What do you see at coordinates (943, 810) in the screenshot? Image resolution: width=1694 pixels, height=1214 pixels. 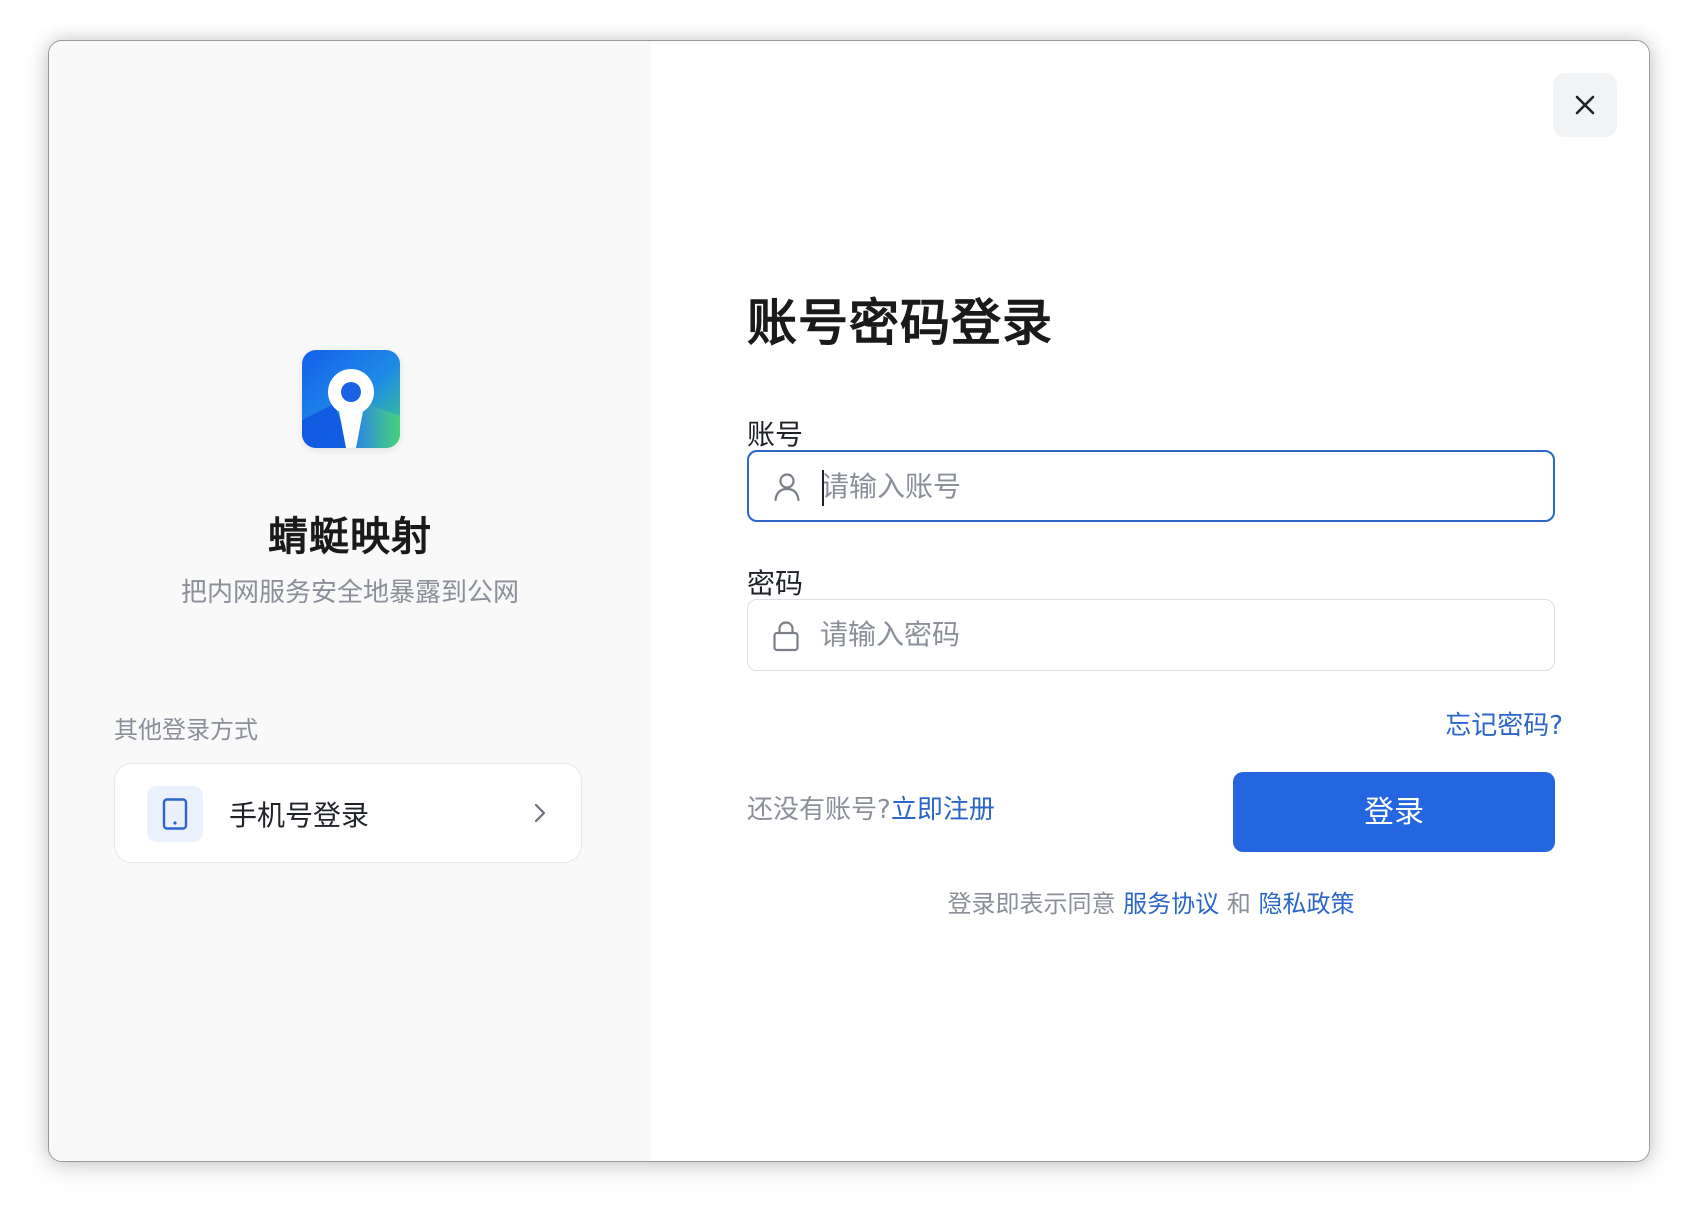 I see `register-link: 立即注册` at bounding box center [943, 810].